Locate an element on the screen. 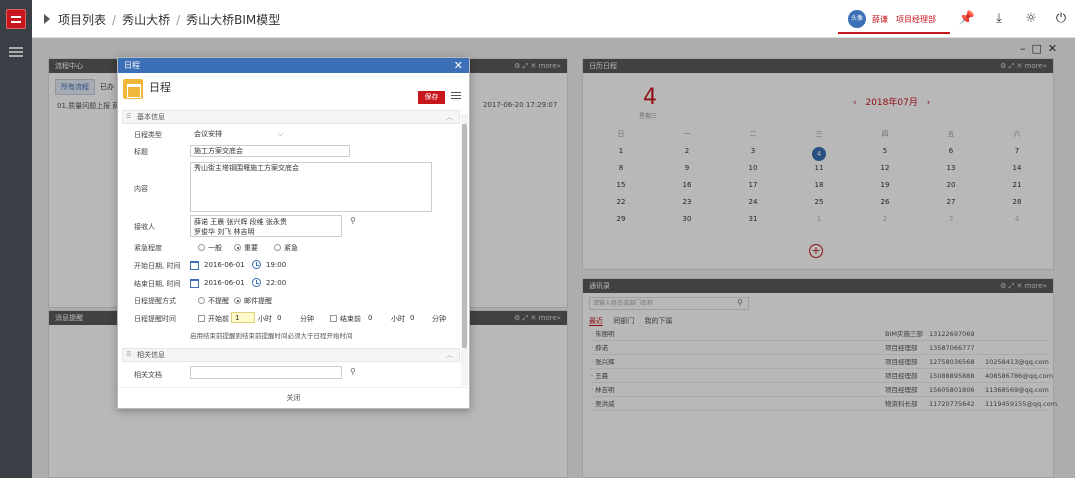 Image resolution: width=1075 pixels, height=478 pixels. receivers-label: 接收人 is located at coordinates (144, 227).